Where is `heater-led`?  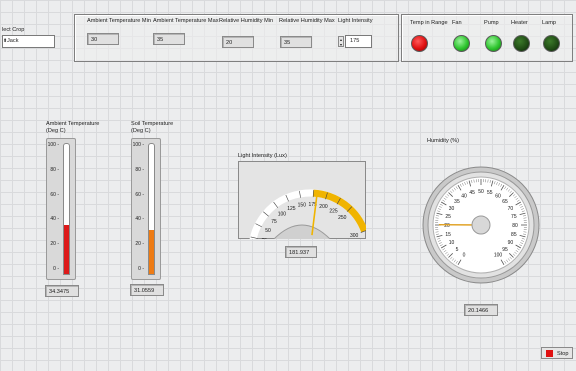
heater-led is located at coordinates (521, 43).